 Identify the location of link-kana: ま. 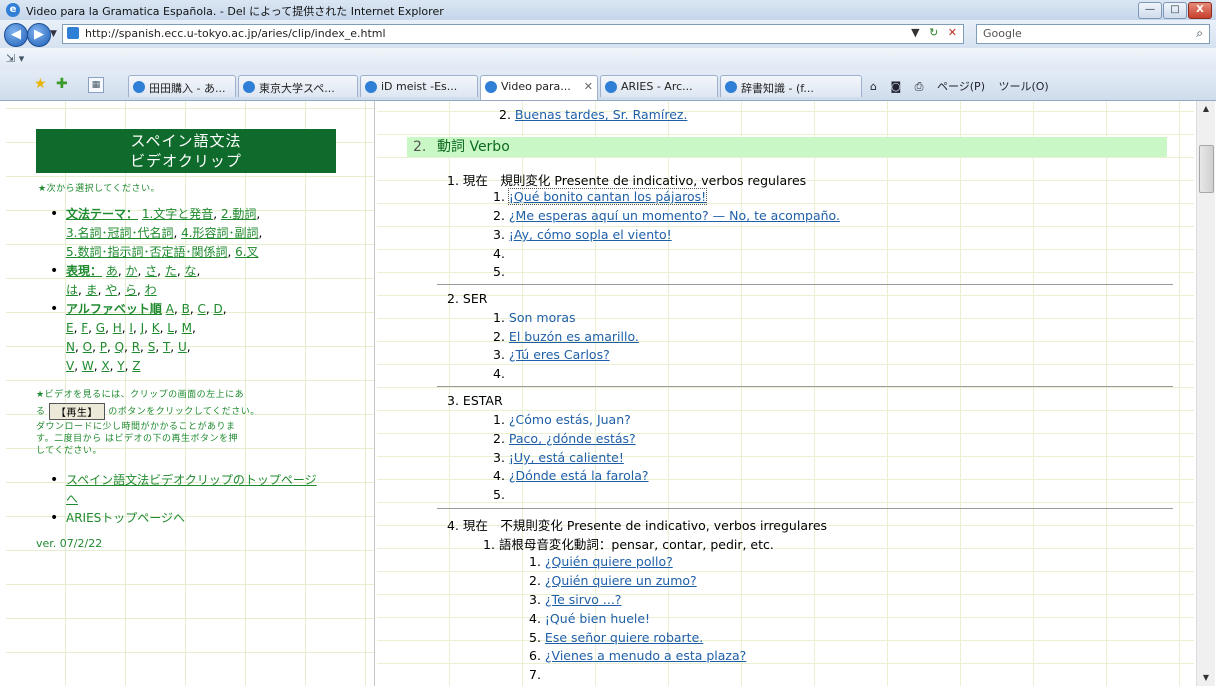
(92, 290).